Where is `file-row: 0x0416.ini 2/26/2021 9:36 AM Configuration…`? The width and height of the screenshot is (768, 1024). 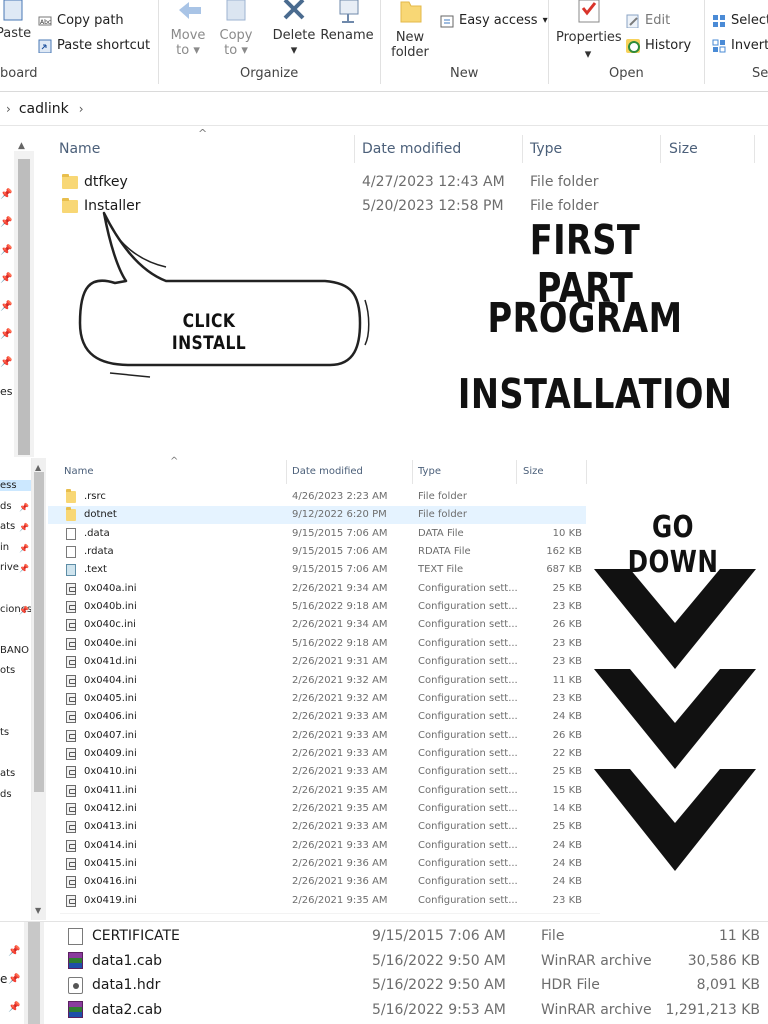 file-row: 0x0416.ini 2/26/2021 9:36 AM Configuration… is located at coordinates (317, 882).